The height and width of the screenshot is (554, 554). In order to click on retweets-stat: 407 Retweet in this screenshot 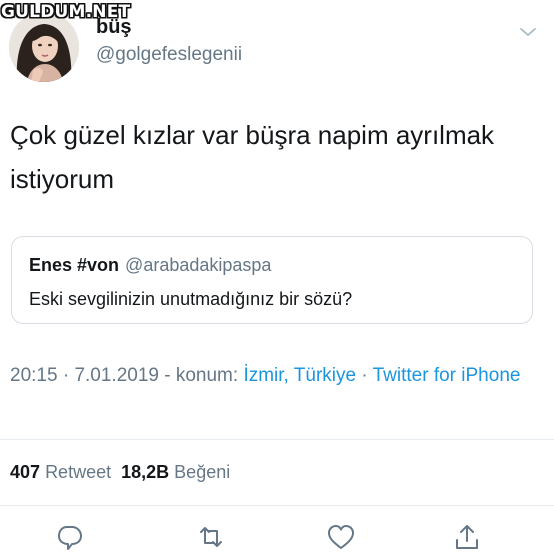, I will do `click(60, 472)`.